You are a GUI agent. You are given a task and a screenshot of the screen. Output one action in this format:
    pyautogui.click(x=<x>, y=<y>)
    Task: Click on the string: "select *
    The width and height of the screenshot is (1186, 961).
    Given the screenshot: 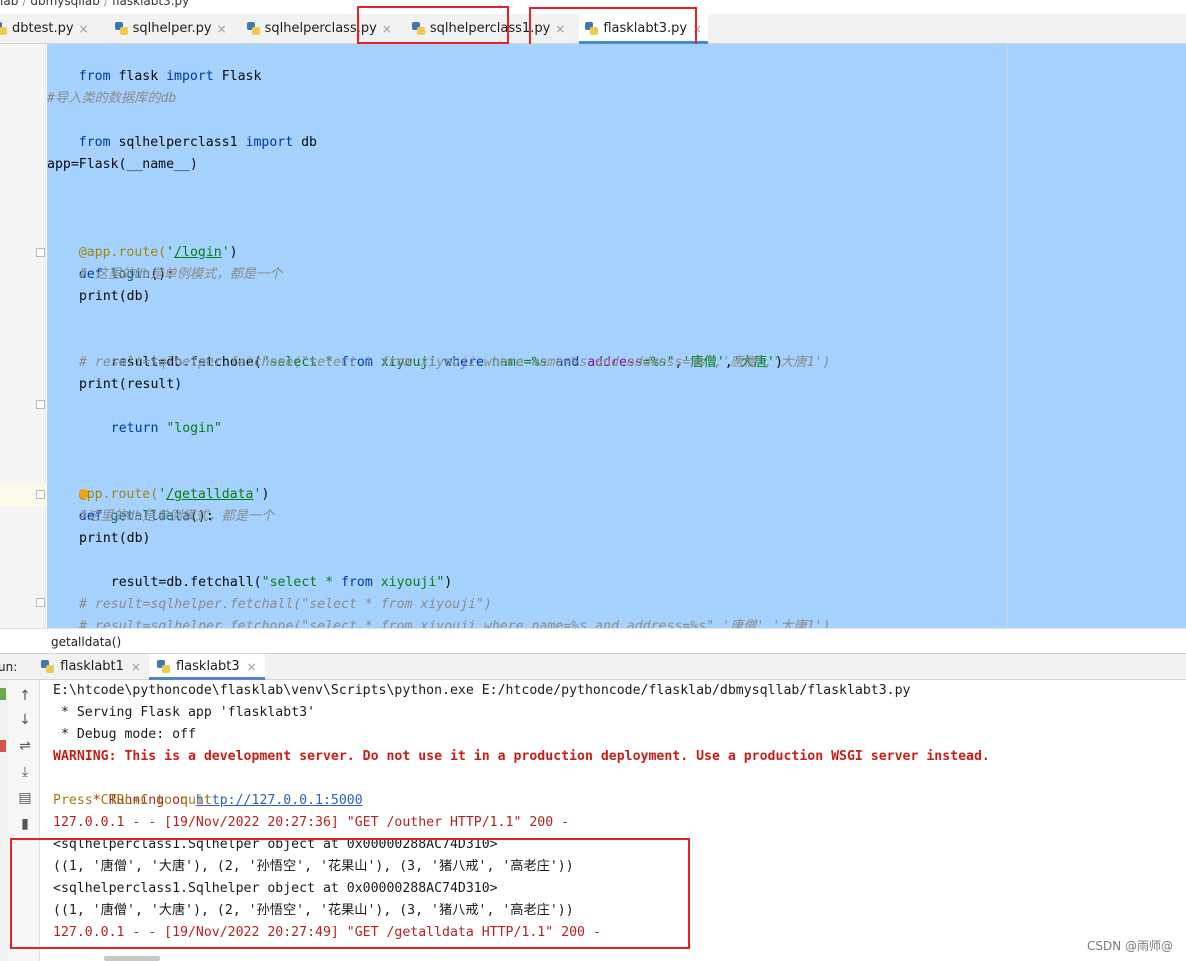 What is the action you would take?
    pyautogui.click(x=301, y=582)
    